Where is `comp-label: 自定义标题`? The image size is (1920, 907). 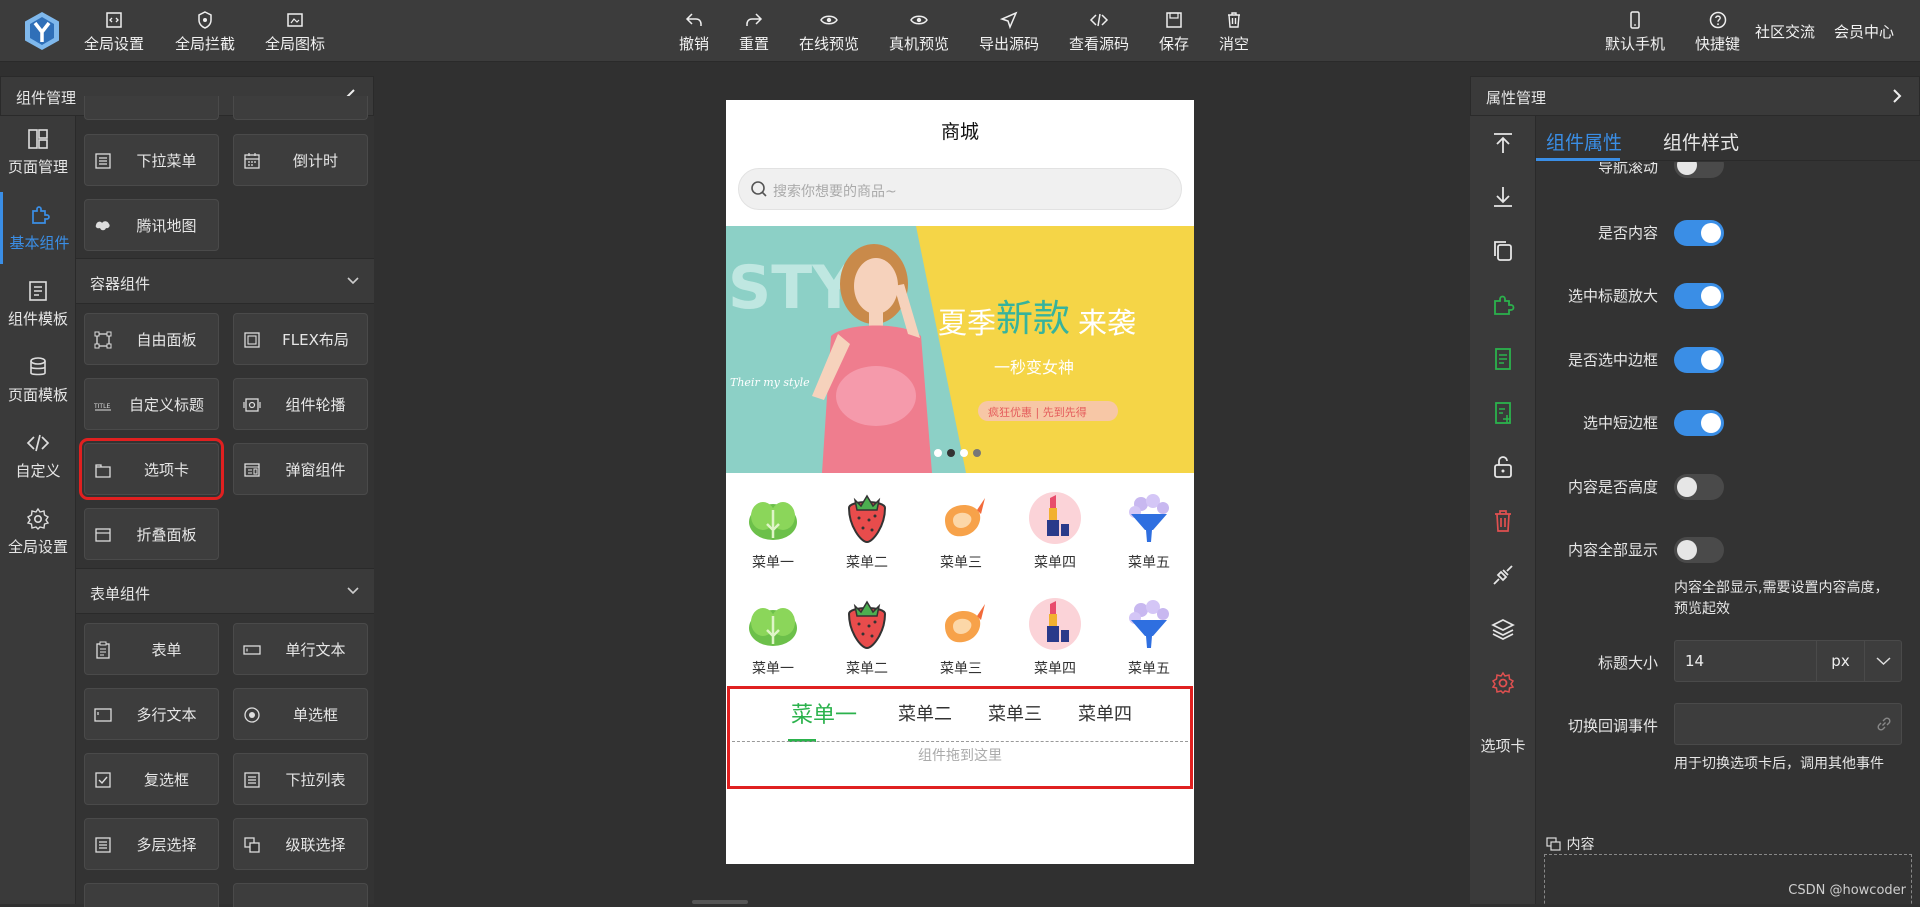
comp-label: 自定义标题 is located at coordinates (166, 405).